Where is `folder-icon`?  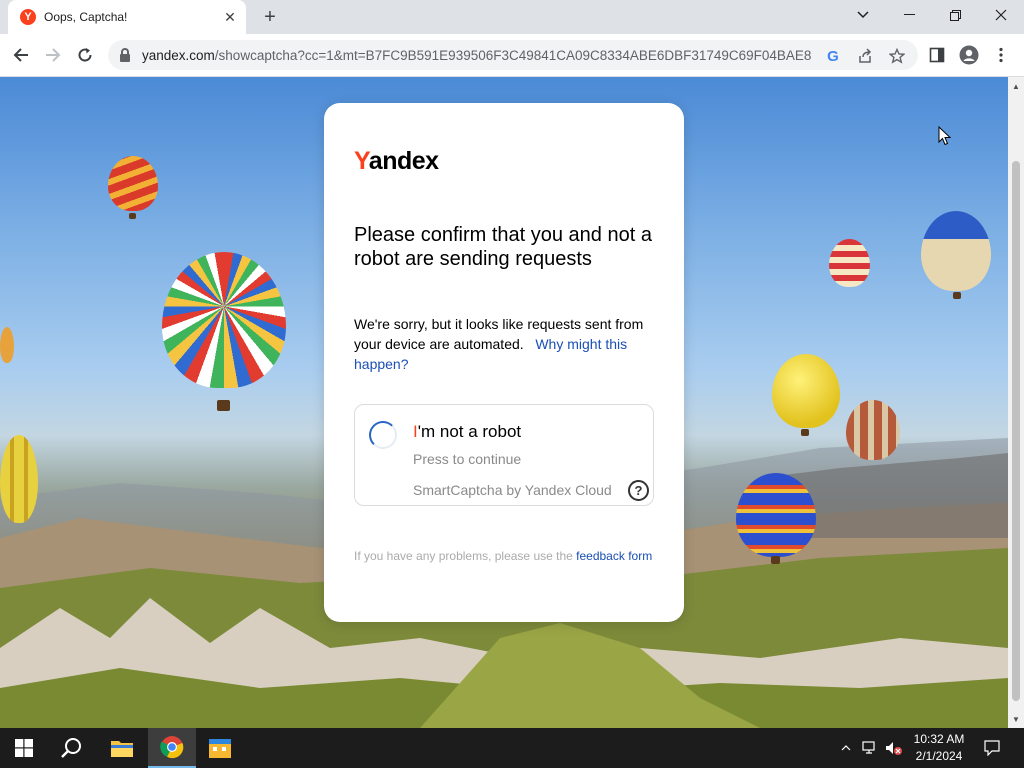
folder-icon is located at coordinates (122, 749).